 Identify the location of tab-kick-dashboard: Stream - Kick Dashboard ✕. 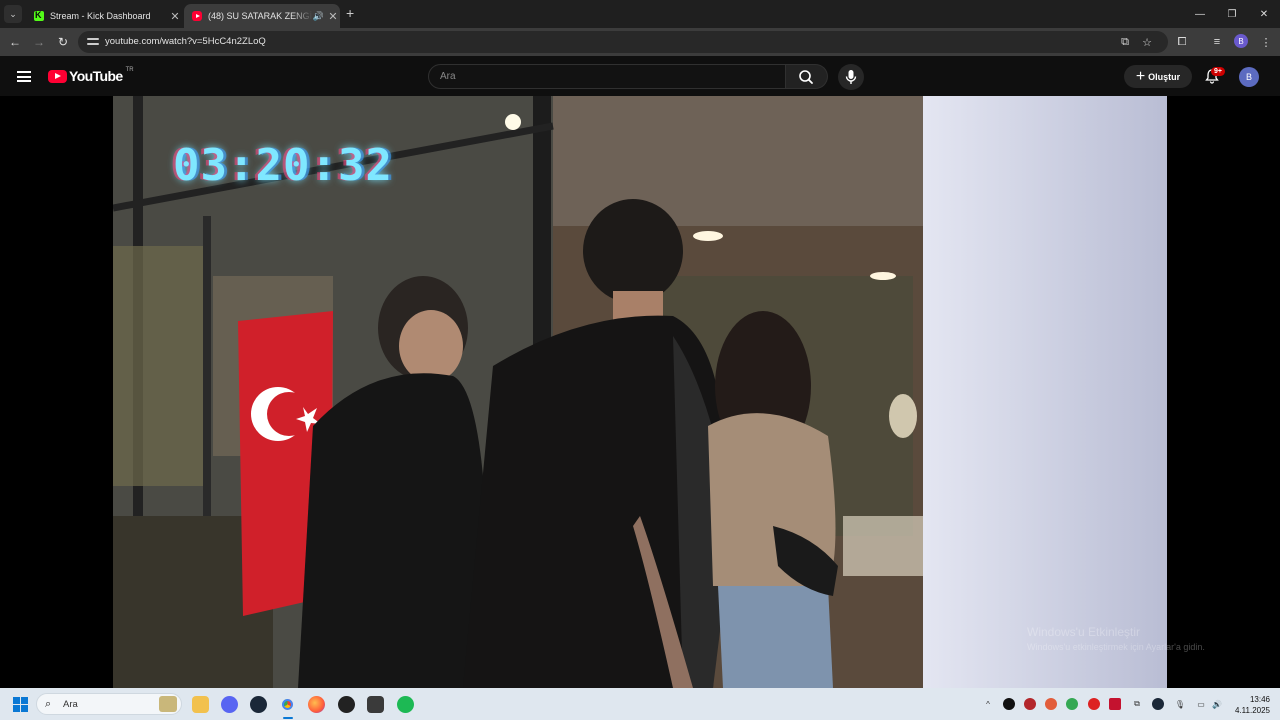
(104, 16).